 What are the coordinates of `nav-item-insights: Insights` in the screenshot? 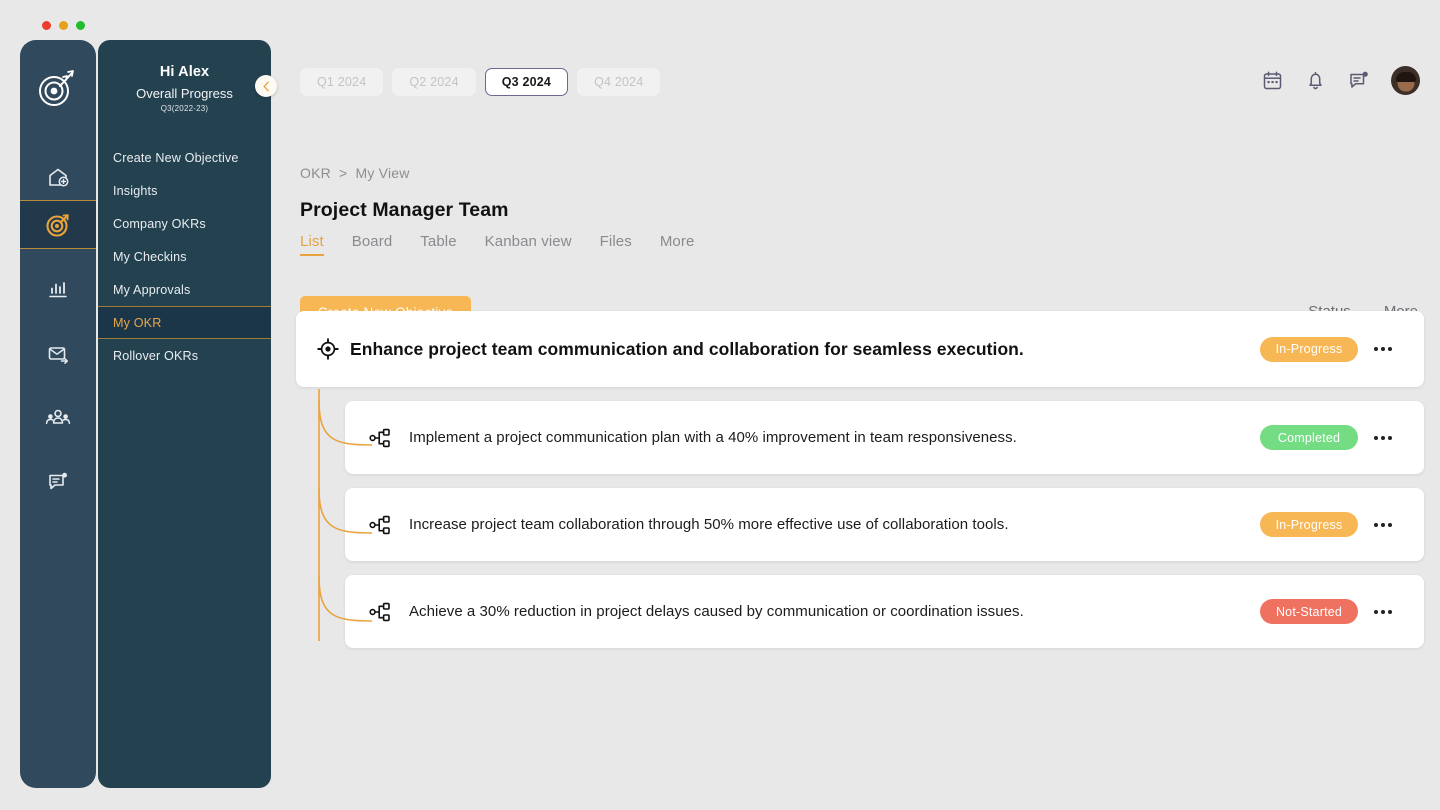 It's located at (184, 190).